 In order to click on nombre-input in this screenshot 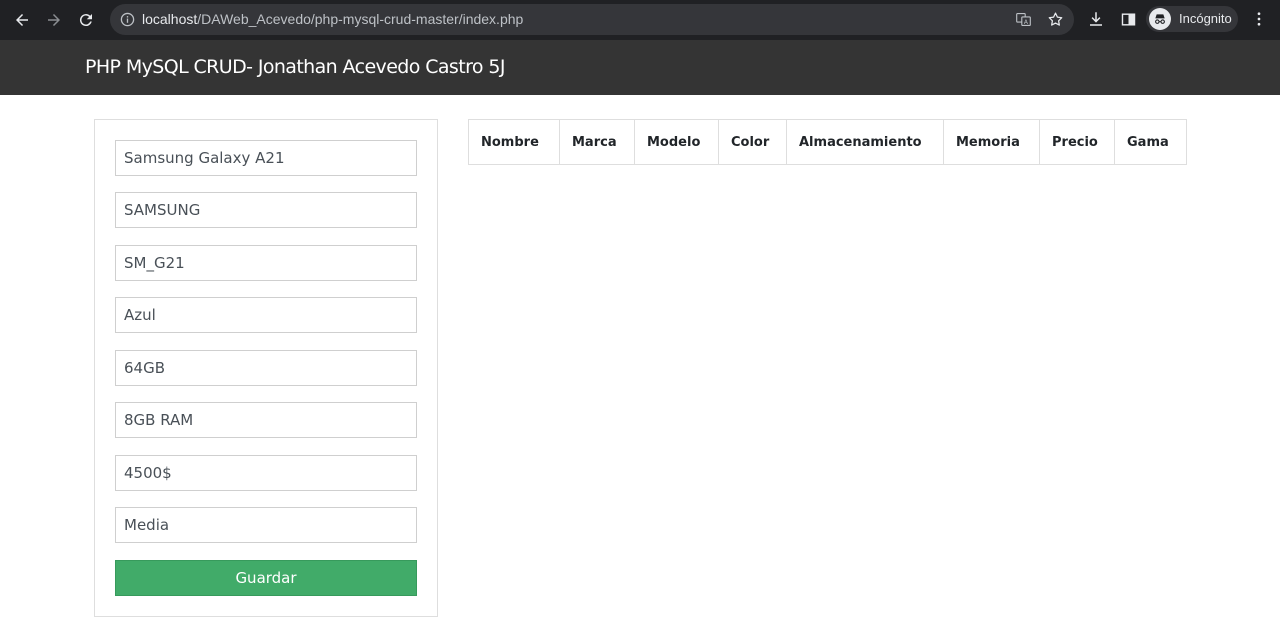, I will do `click(266, 158)`.